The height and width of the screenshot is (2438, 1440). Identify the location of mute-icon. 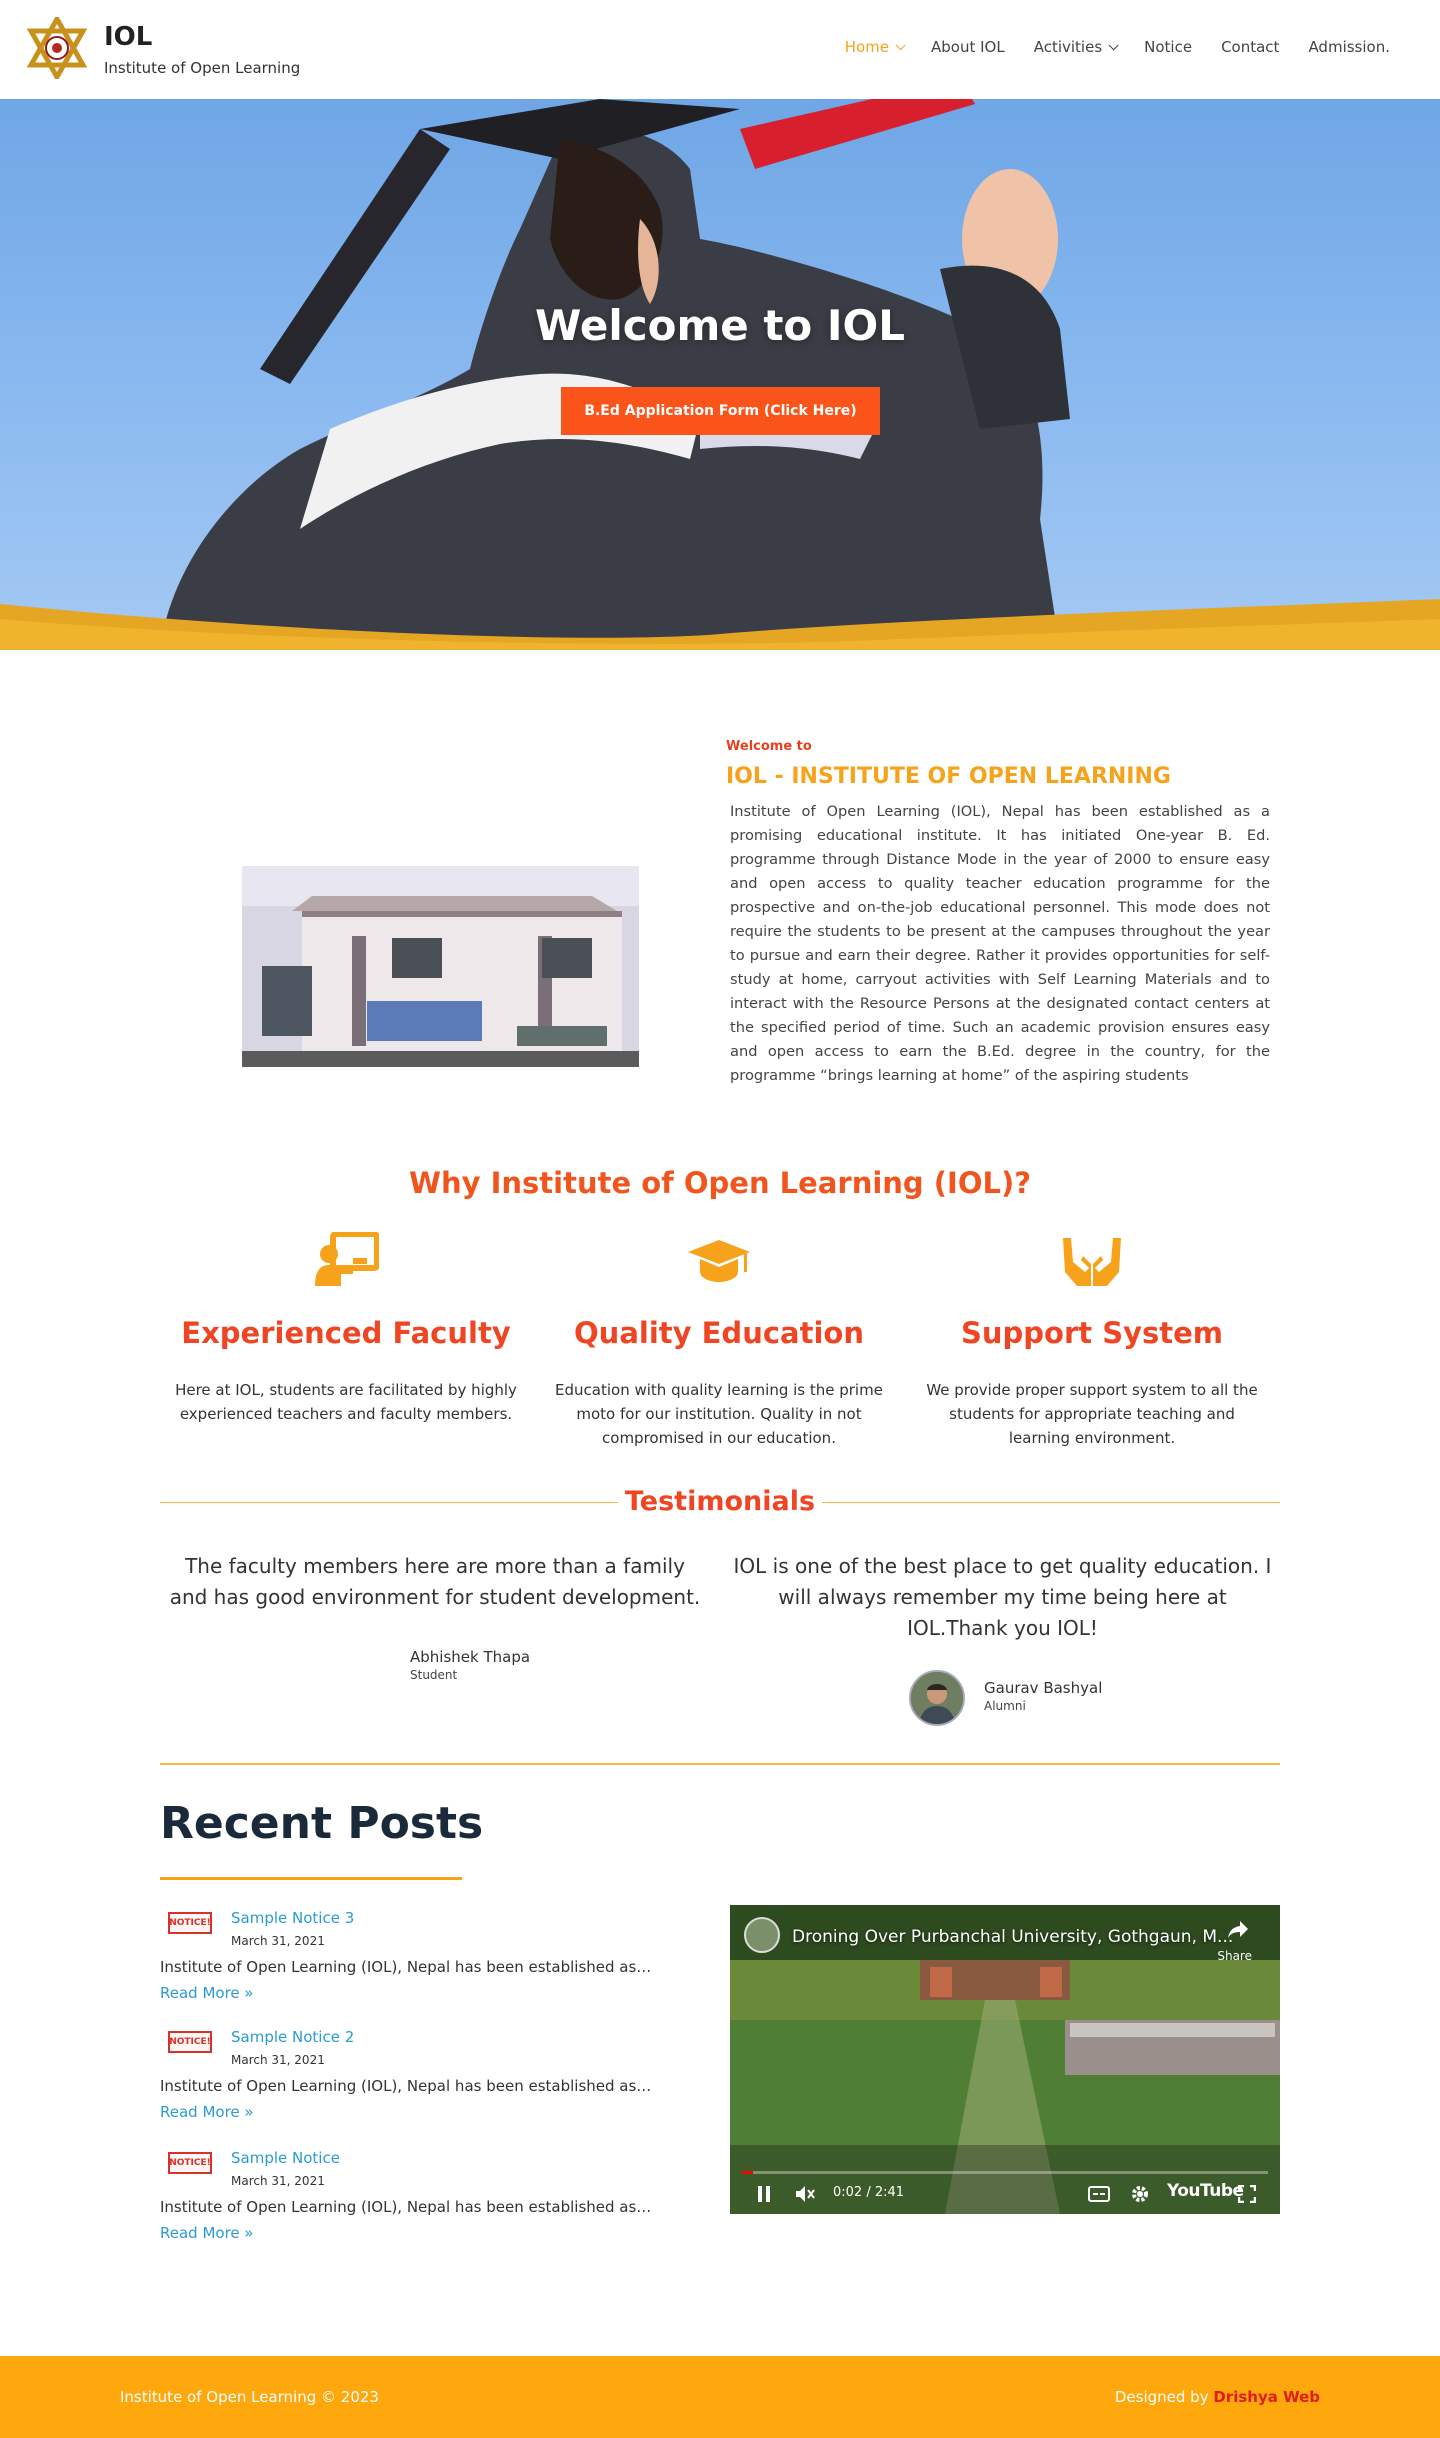
(805, 2194).